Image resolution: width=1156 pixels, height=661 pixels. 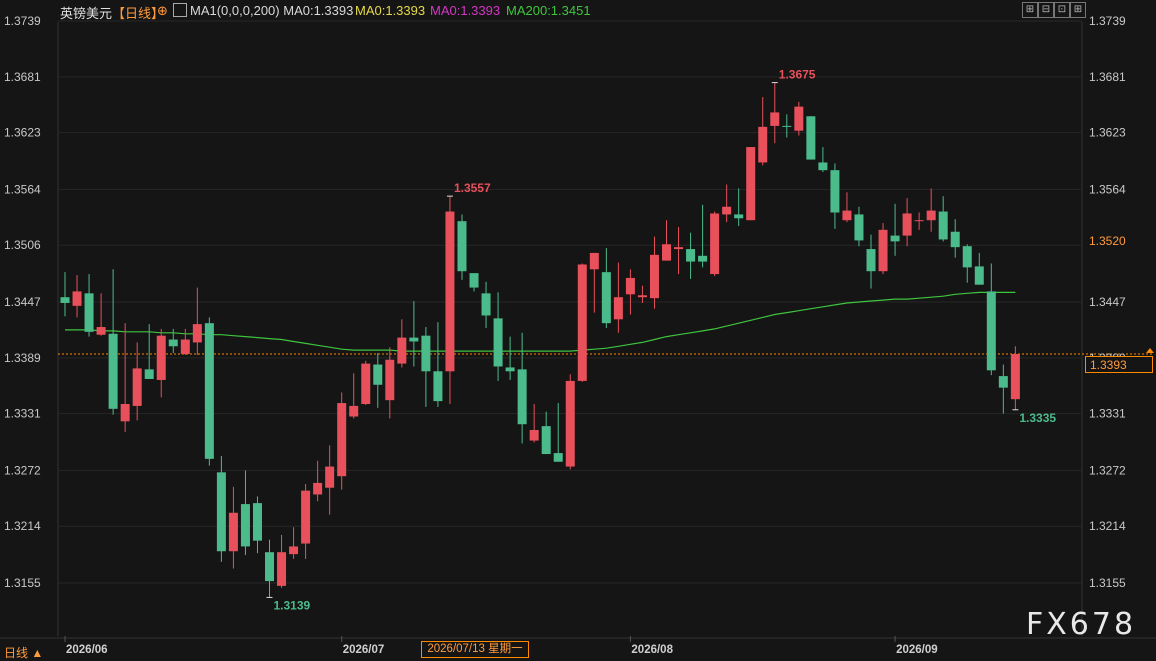 I want to click on y-tick-label-right: 1.3272, so click(x=1107, y=470).